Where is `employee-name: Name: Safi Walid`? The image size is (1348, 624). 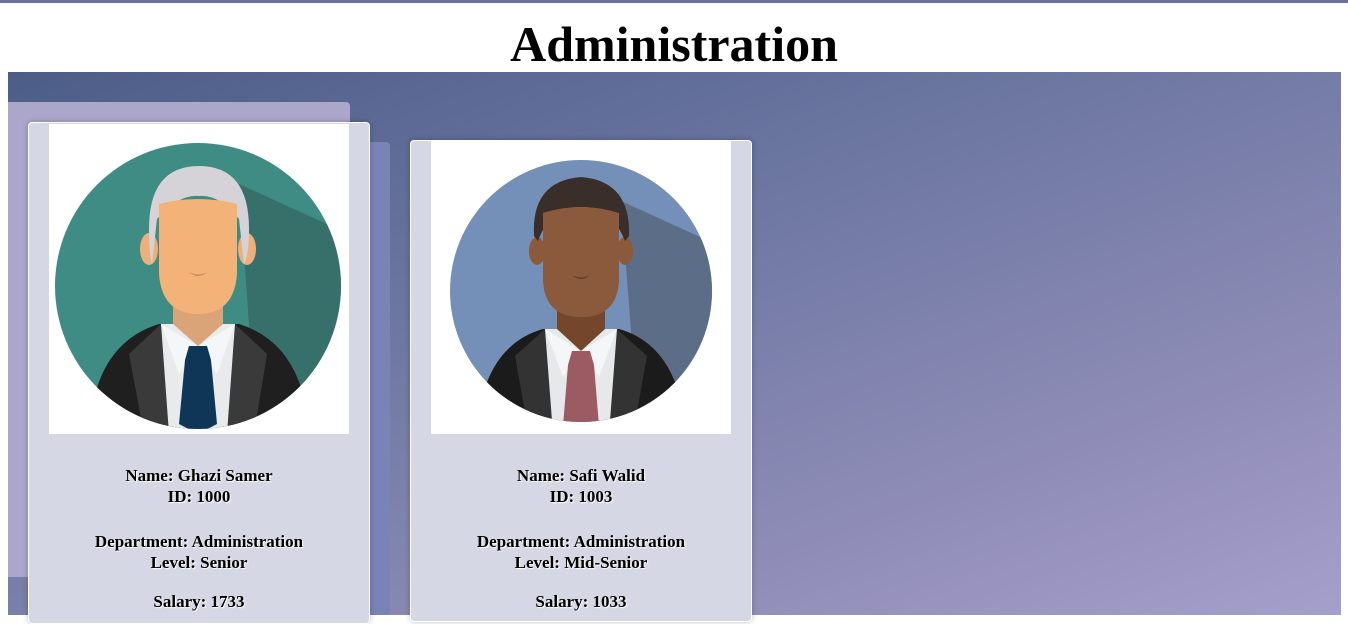 employee-name: Name: Safi Walid is located at coordinates (581, 475).